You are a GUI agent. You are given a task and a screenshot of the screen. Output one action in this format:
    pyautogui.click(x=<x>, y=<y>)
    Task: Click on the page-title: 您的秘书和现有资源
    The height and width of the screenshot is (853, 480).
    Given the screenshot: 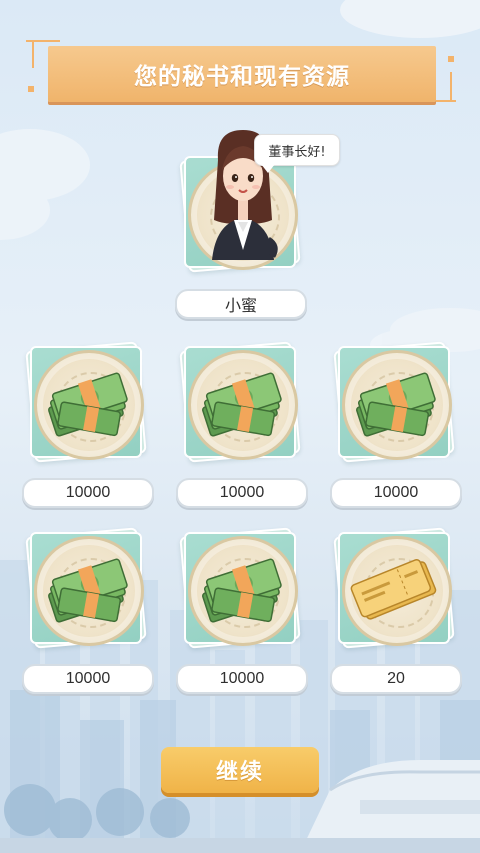 What is the action you would take?
    pyautogui.click(x=242, y=77)
    